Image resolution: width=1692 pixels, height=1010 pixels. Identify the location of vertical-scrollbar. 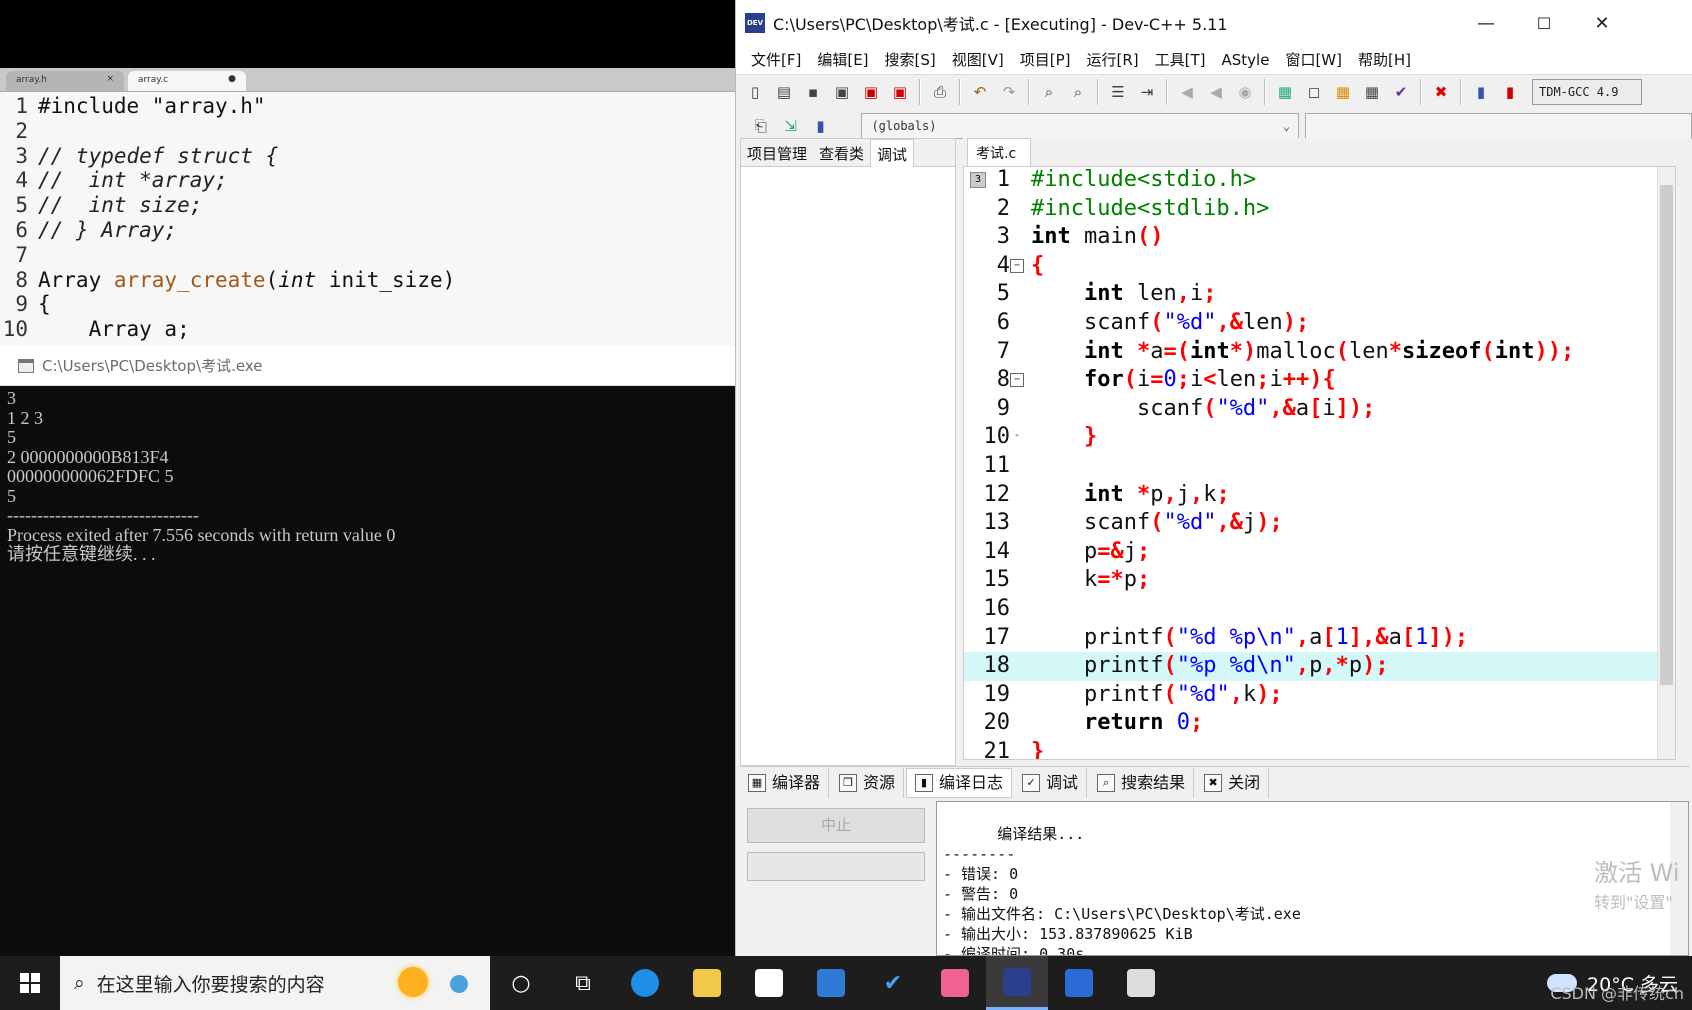
(1666, 463).